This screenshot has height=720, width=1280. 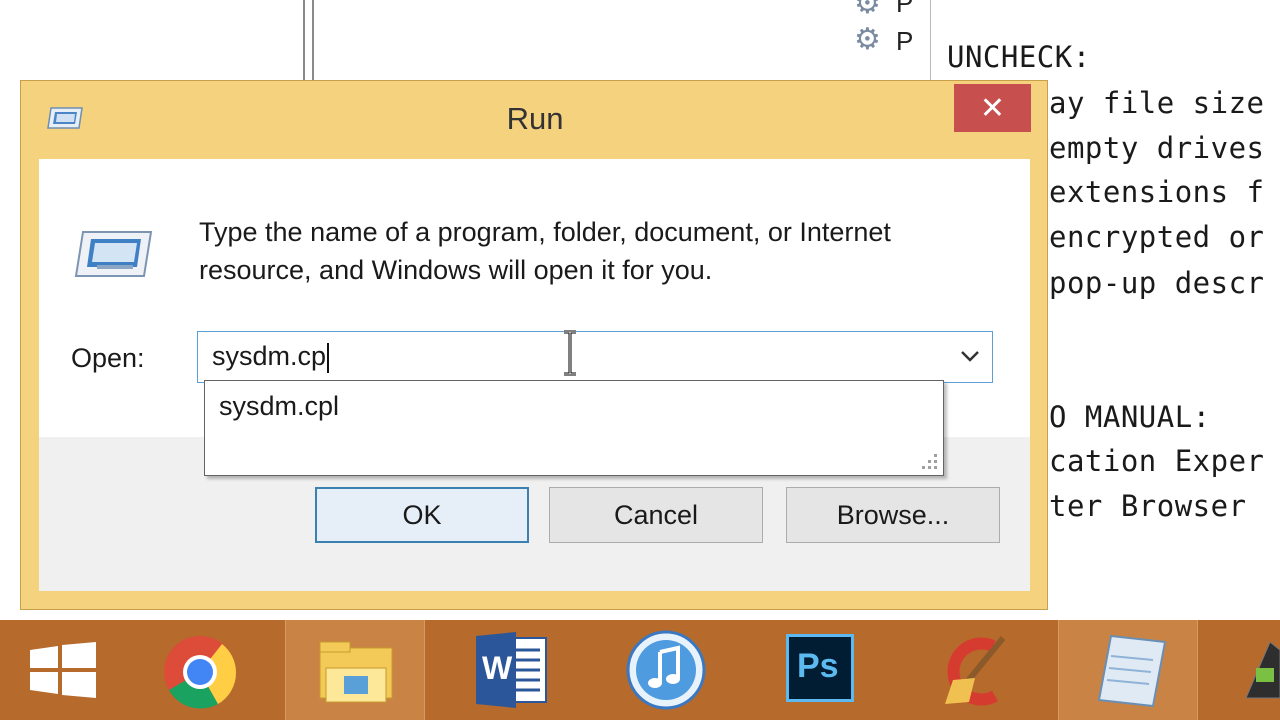 What do you see at coordinates (570, 353) in the screenshot?
I see `text-cursor-icon` at bounding box center [570, 353].